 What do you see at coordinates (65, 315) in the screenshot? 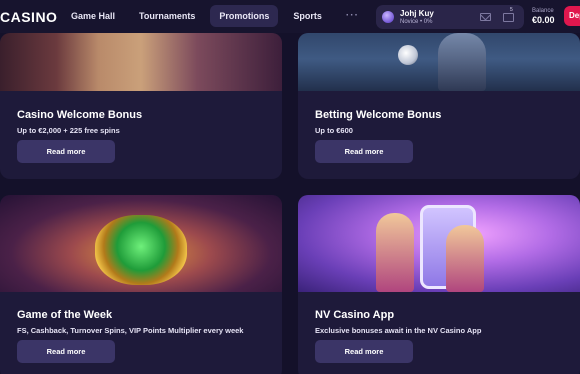
I see `card-title: Game of the Week` at bounding box center [65, 315].